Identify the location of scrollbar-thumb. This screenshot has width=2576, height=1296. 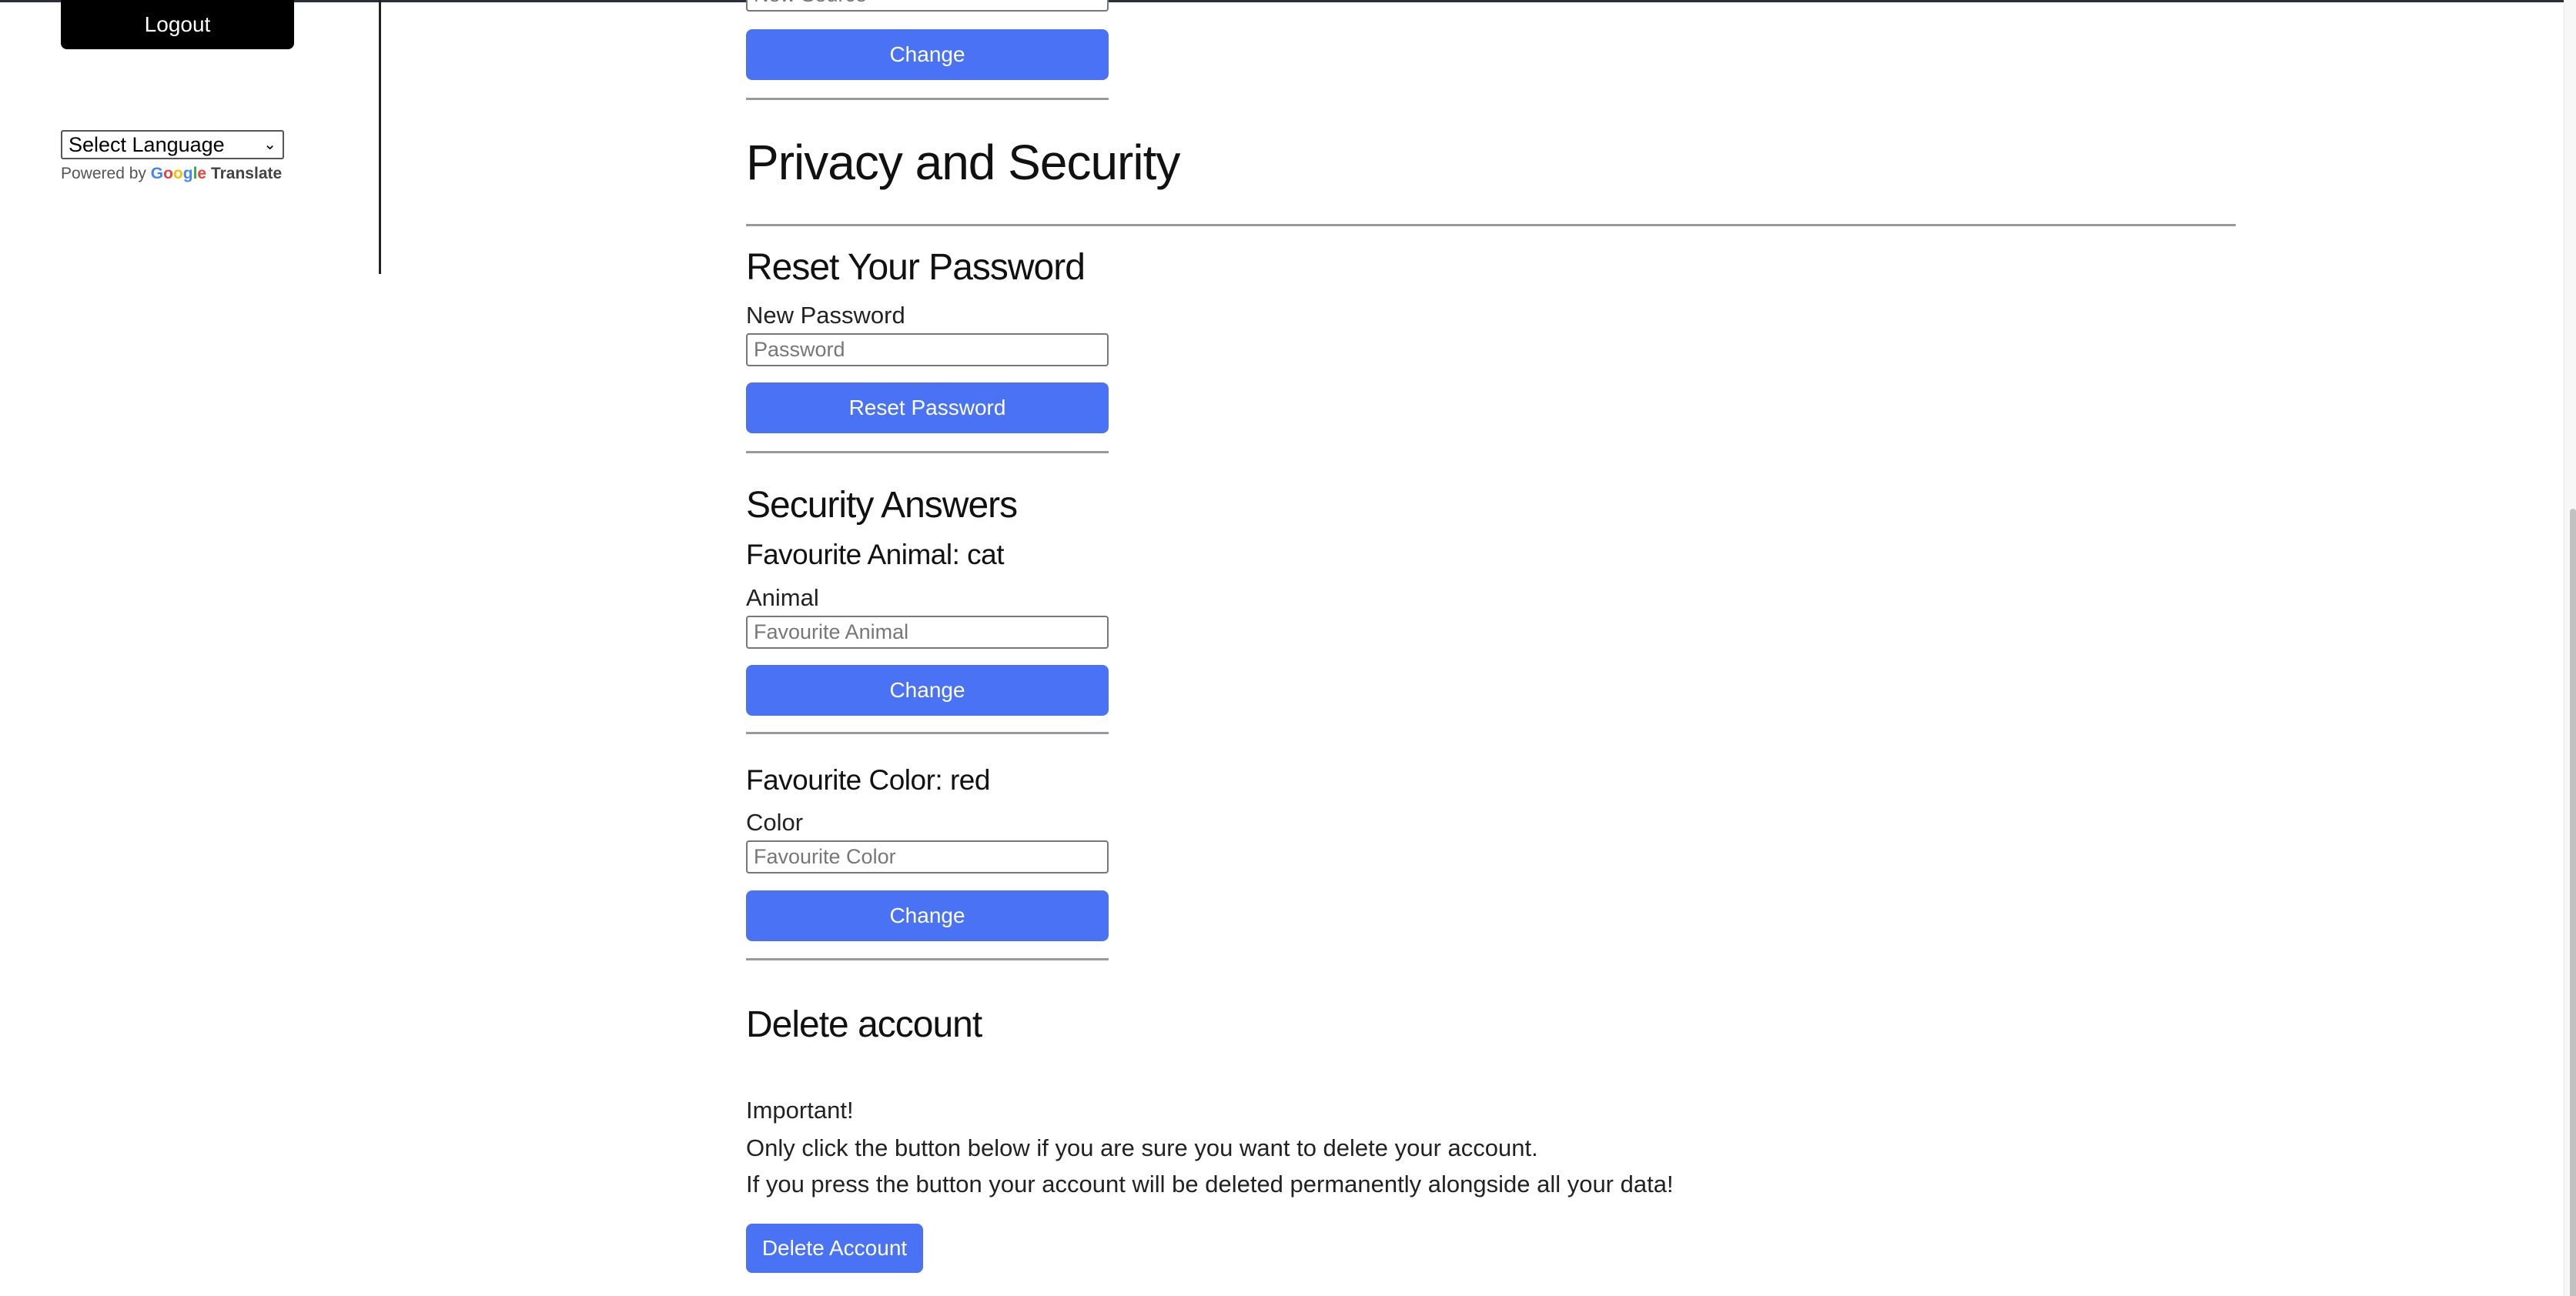
(2573, 902).